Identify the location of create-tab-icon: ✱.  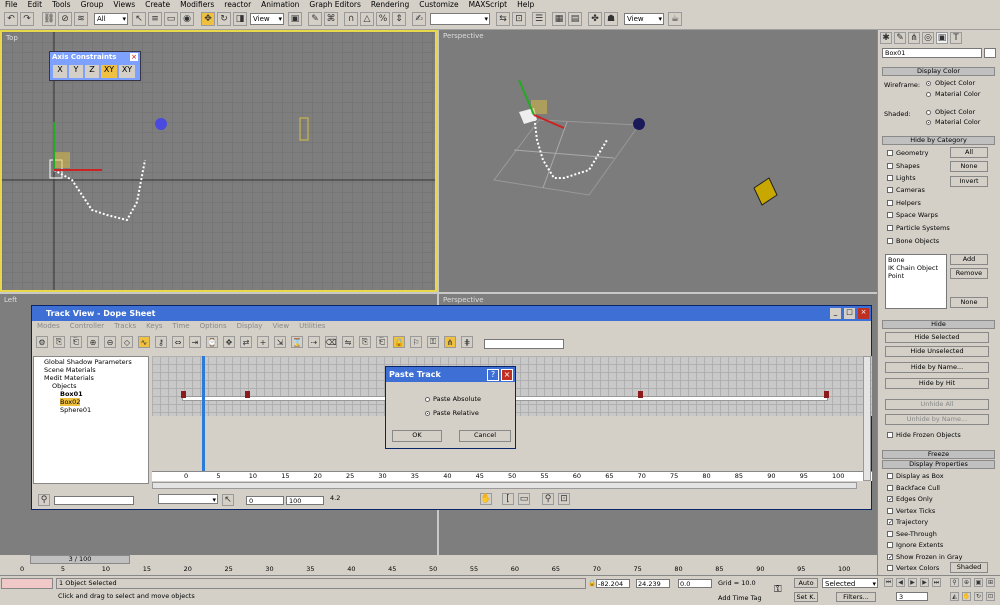
(886, 38).